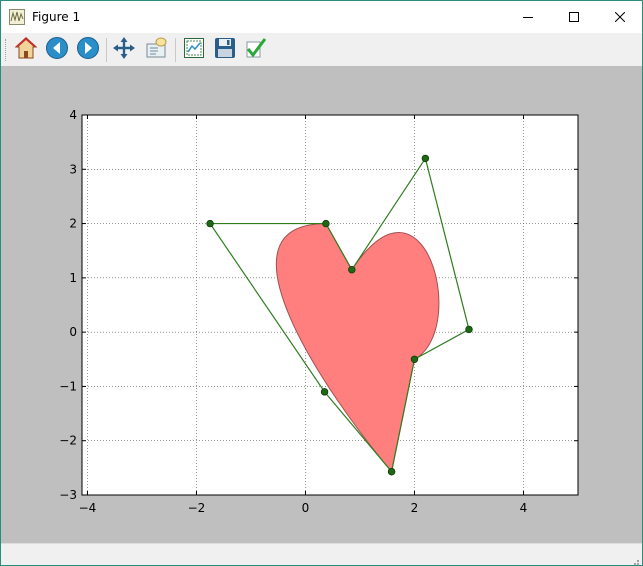 The height and width of the screenshot is (566, 643). Describe the element at coordinates (73, 332) in the screenshot. I see `y-tick-label: 0` at that location.